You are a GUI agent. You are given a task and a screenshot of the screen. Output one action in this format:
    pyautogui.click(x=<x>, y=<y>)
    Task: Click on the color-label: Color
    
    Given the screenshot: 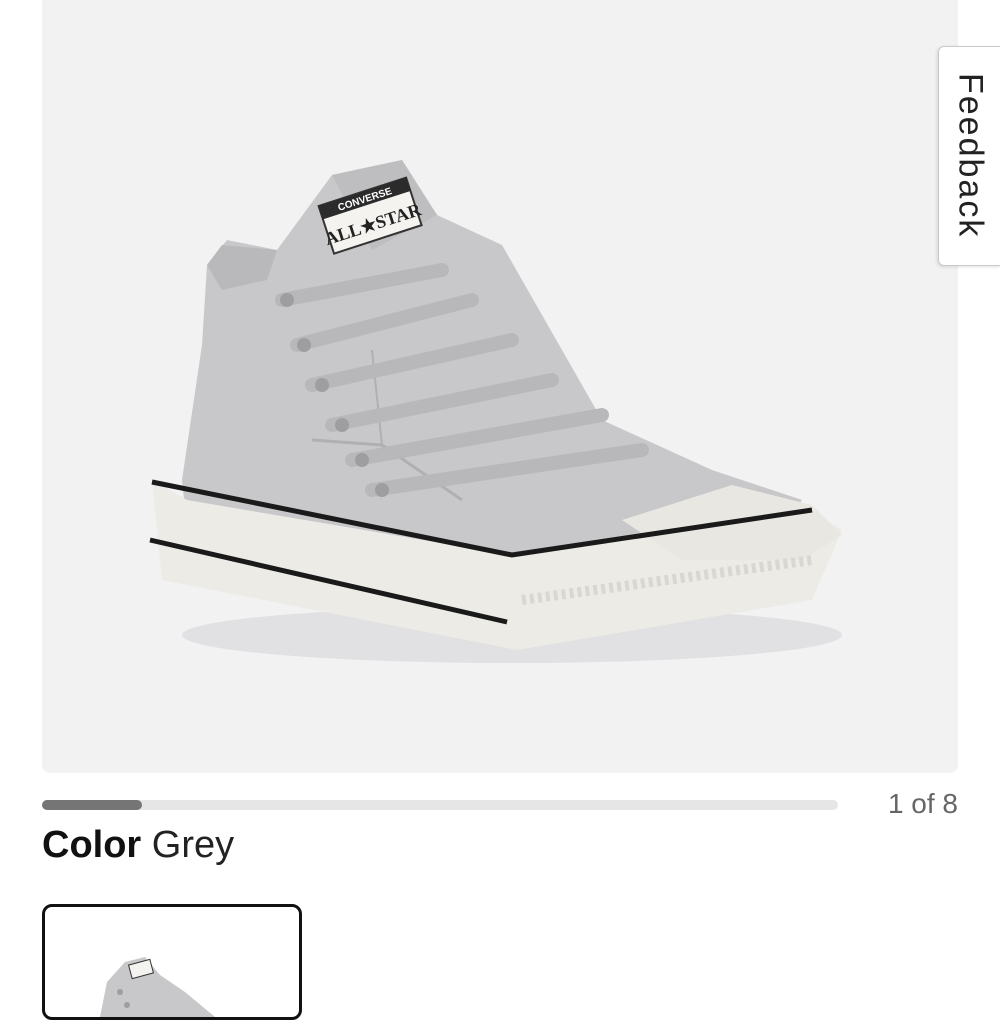 What is the action you would take?
    pyautogui.click(x=92, y=845)
    